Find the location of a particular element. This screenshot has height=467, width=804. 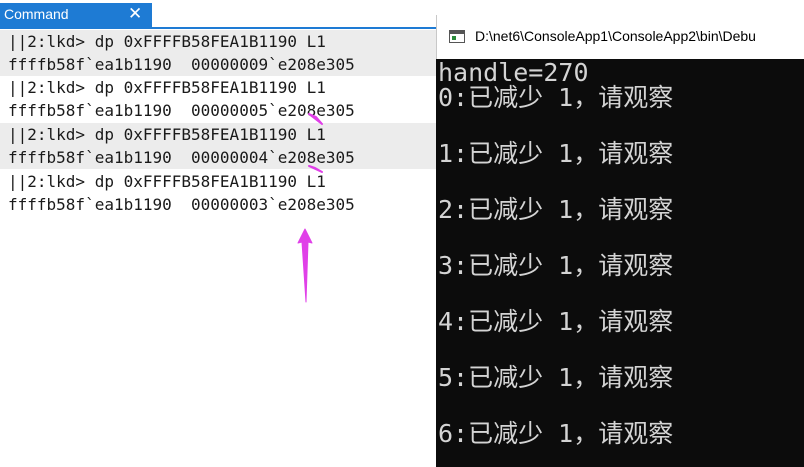

console-app-icon is located at coordinates (457, 36).